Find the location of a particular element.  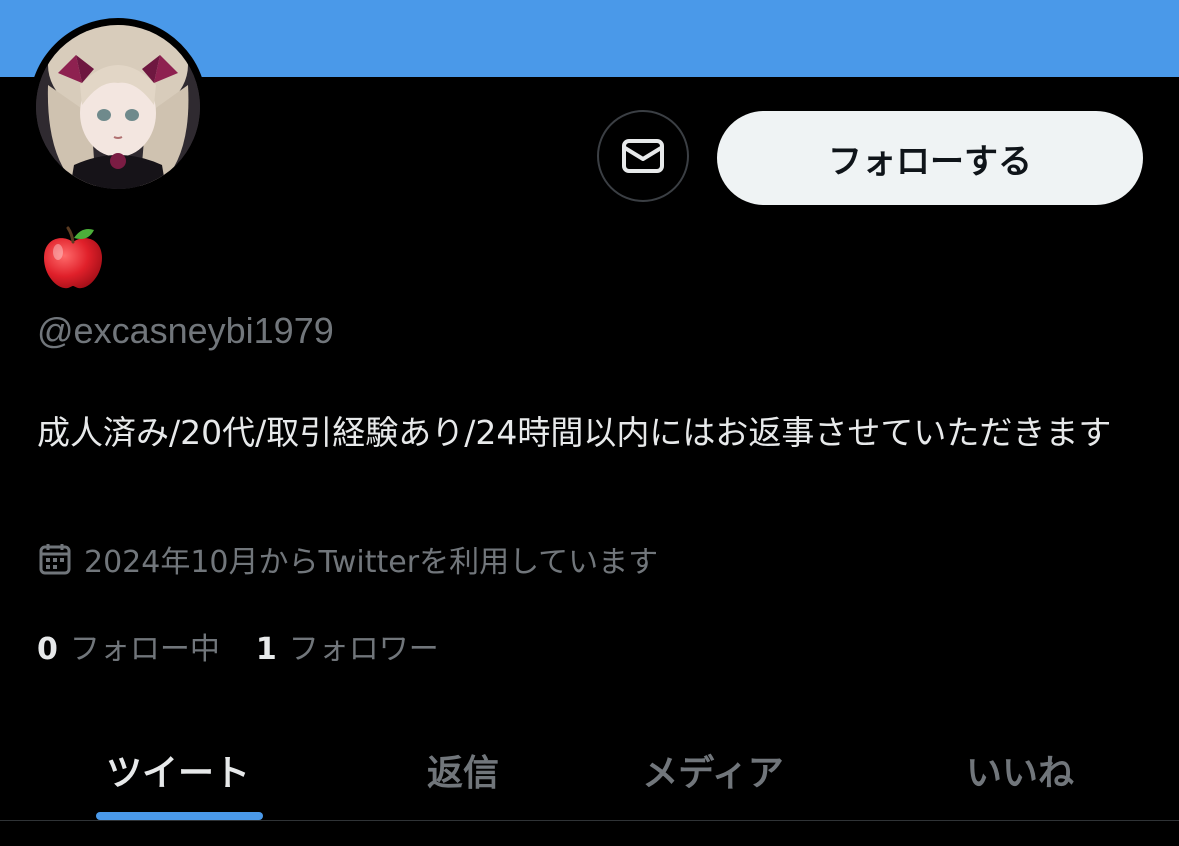

tab-replies: 返信 is located at coordinates (463, 770).